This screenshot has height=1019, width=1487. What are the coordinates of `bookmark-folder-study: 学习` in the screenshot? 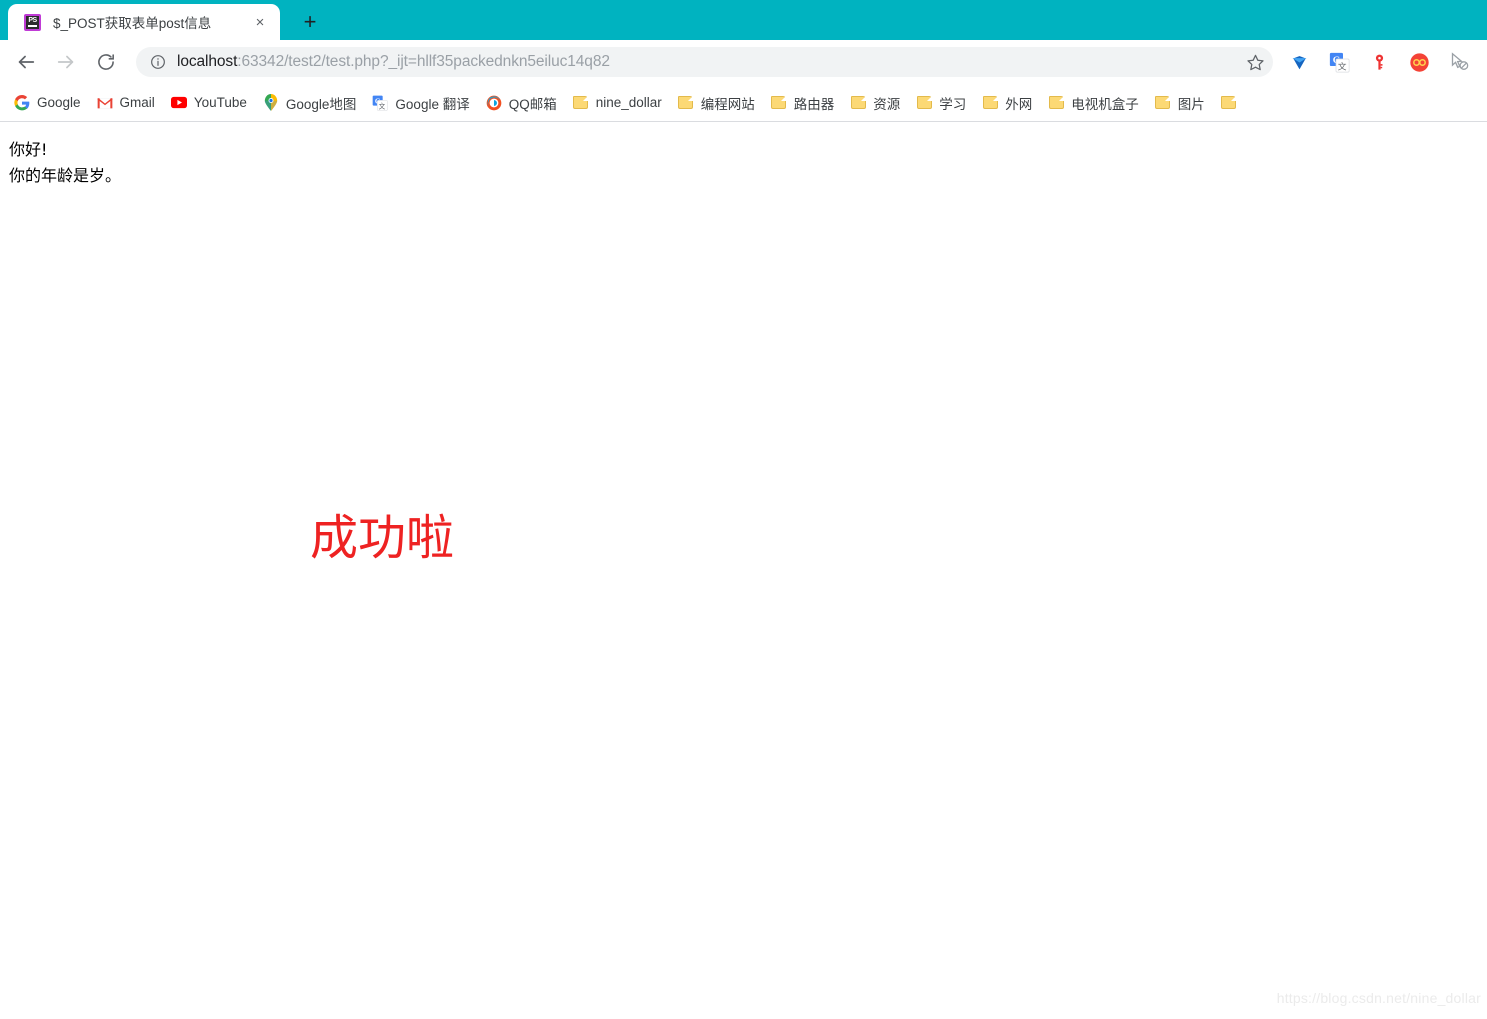 It's located at (941, 103).